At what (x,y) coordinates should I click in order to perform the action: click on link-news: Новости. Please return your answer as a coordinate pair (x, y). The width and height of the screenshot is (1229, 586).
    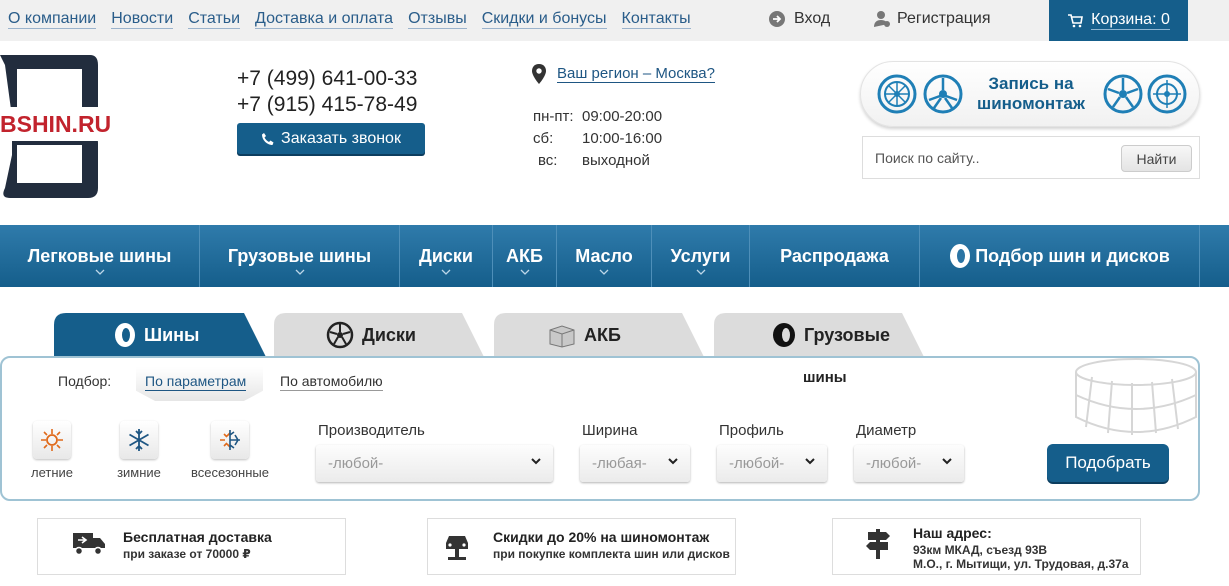
    Looking at the image, I should click on (142, 19).